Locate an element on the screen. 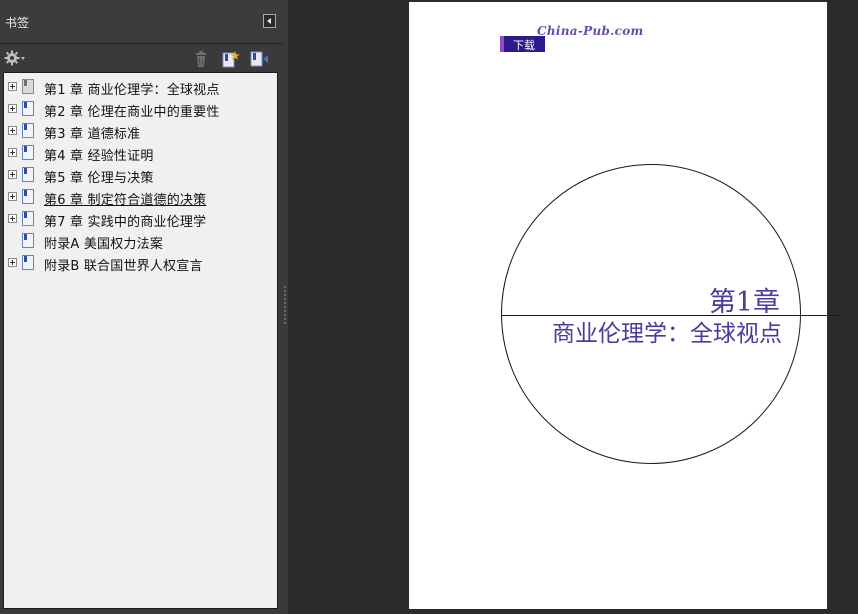 The width and height of the screenshot is (858, 614). delete-bookmark-icon is located at coordinates (201, 59).